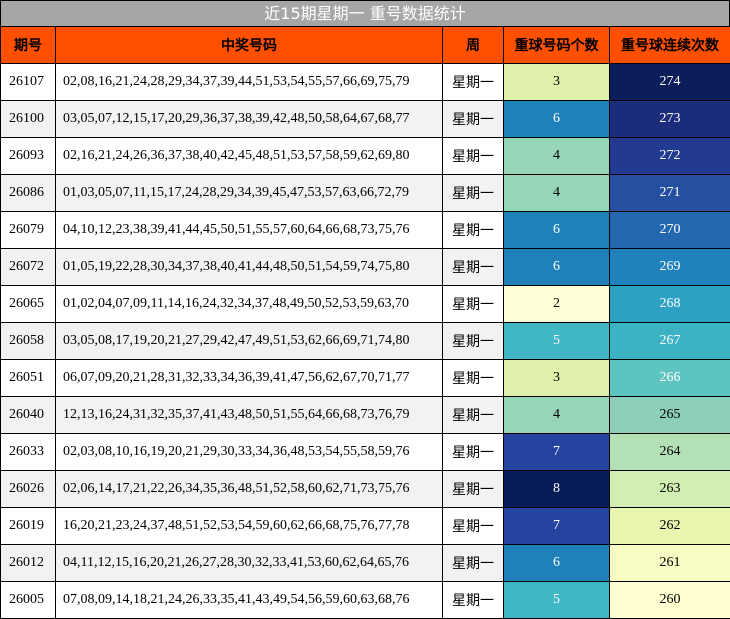  Describe the element at coordinates (473, 45) in the screenshot. I see `header-week: 周` at that location.